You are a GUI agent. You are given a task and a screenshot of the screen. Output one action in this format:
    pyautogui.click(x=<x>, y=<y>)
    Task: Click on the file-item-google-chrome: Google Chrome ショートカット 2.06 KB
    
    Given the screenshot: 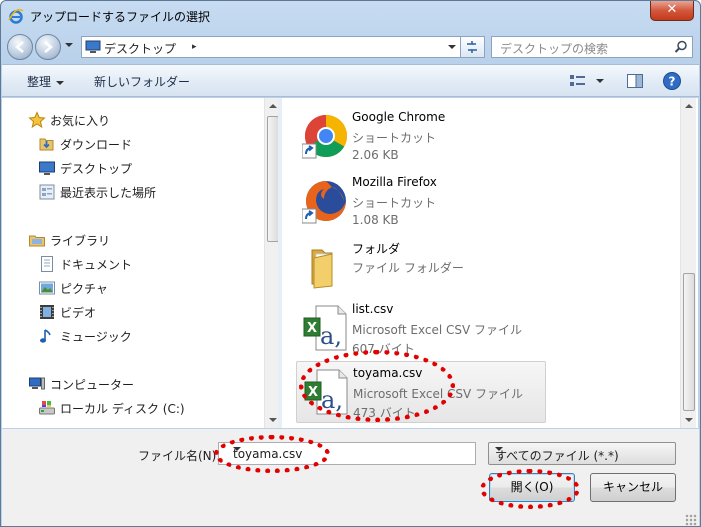 What is the action you would take?
    pyautogui.click(x=421, y=137)
    